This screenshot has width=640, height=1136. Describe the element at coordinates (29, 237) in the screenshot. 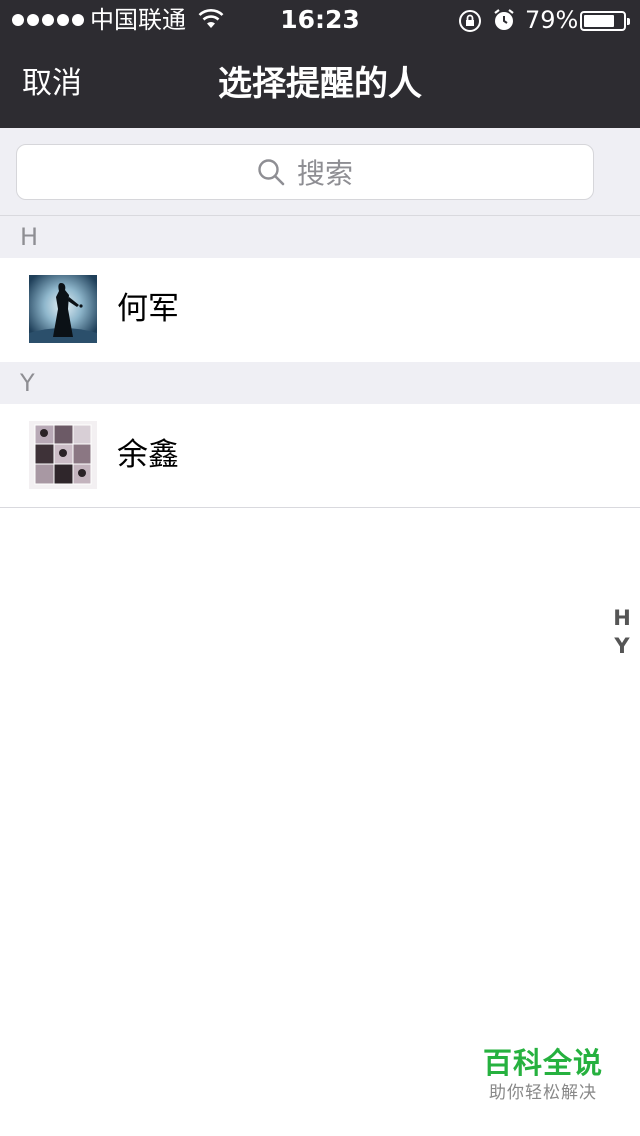

I see `section-letter: H` at that location.